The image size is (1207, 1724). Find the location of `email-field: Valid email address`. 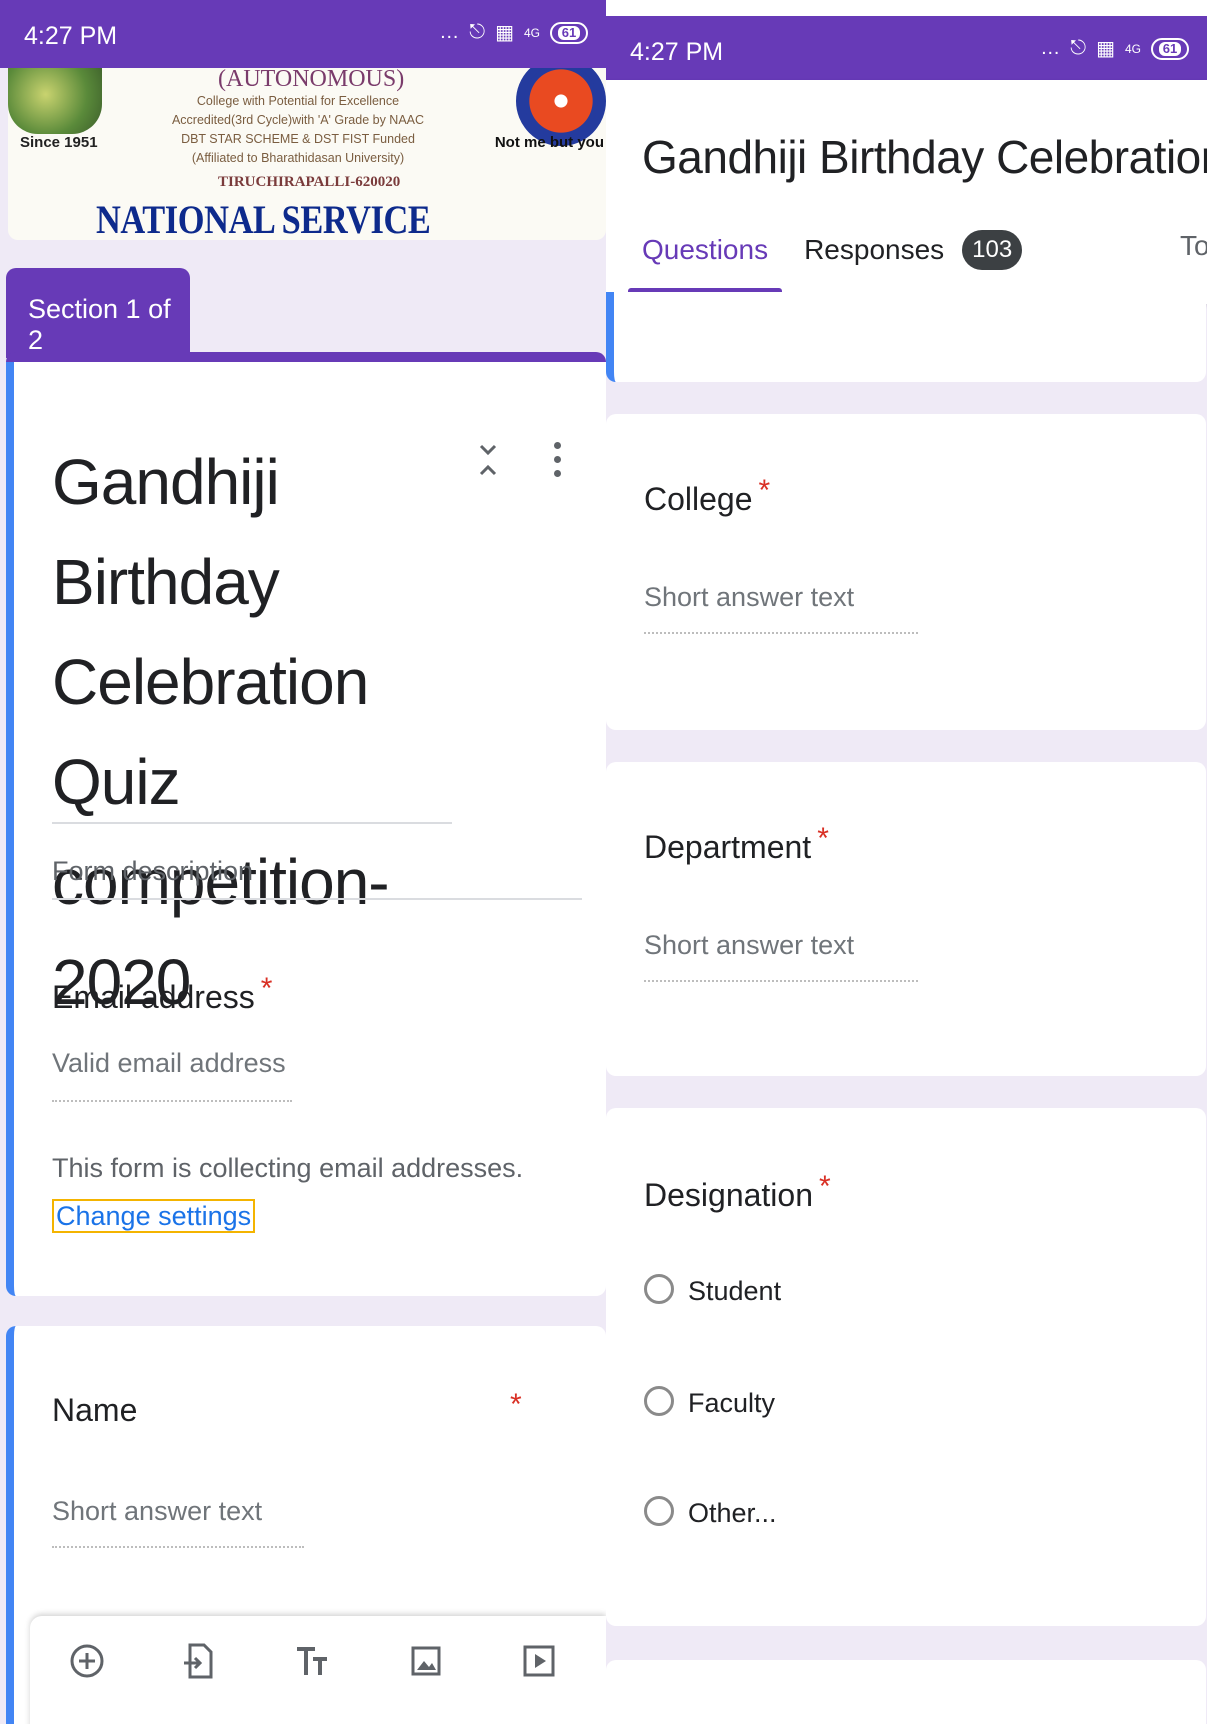

email-field: Valid email address is located at coordinates (169, 1063).